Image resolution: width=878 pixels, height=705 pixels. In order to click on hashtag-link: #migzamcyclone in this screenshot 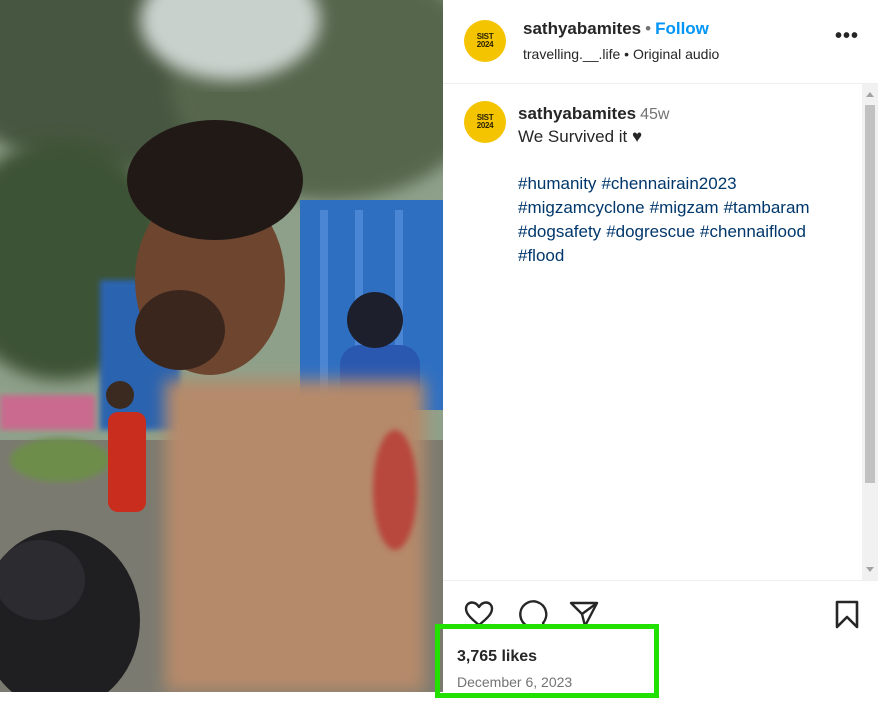, I will do `click(581, 207)`.